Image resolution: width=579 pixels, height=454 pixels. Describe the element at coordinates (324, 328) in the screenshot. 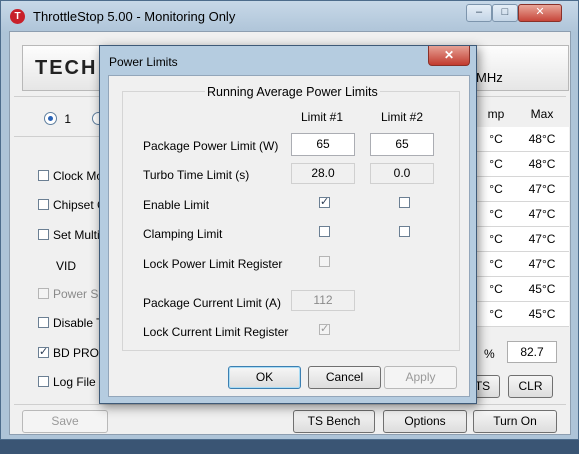

I see `lock-current-limit-register-checkbox` at that location.